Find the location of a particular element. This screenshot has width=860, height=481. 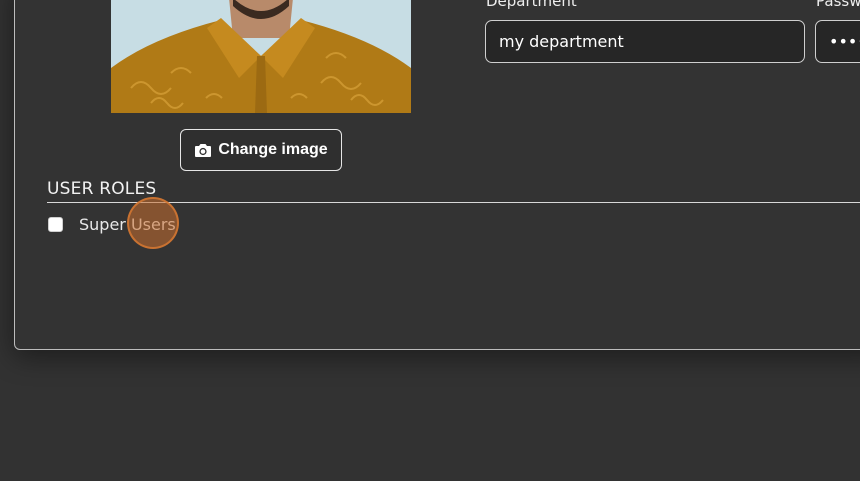

change-image-button: Change image is located at coordinates (261, 150).